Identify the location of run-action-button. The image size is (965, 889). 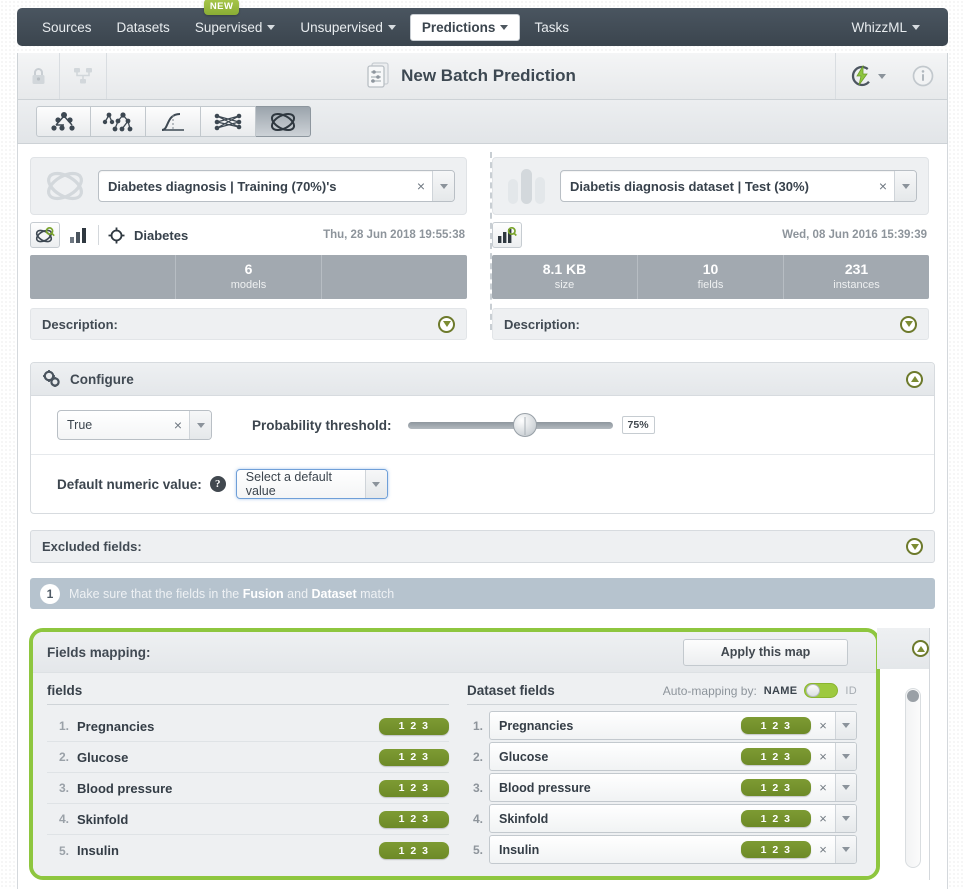
(867, 76).